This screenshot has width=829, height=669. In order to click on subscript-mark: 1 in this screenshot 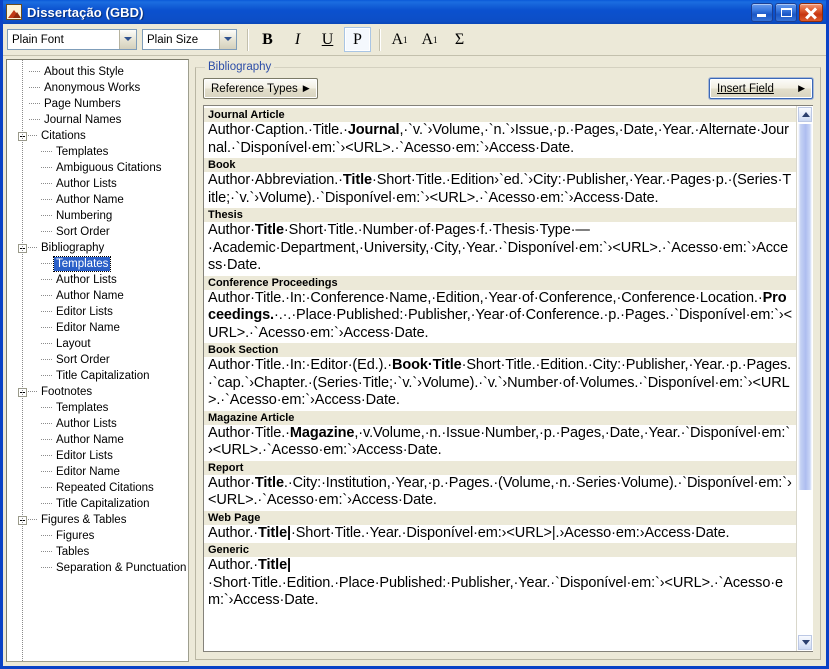, I will do `click(435, 39)`.